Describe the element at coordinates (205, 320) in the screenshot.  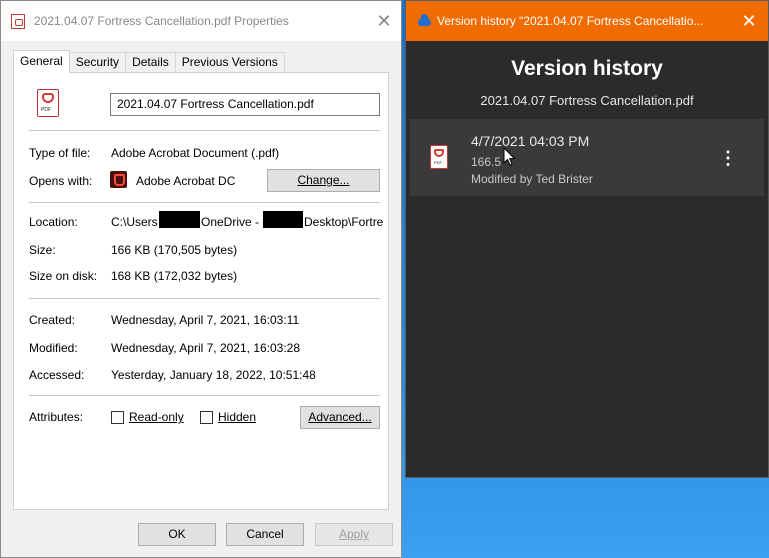
I see `created-value: Wednesday, April 7, 2021, 16:03:11` at that location.